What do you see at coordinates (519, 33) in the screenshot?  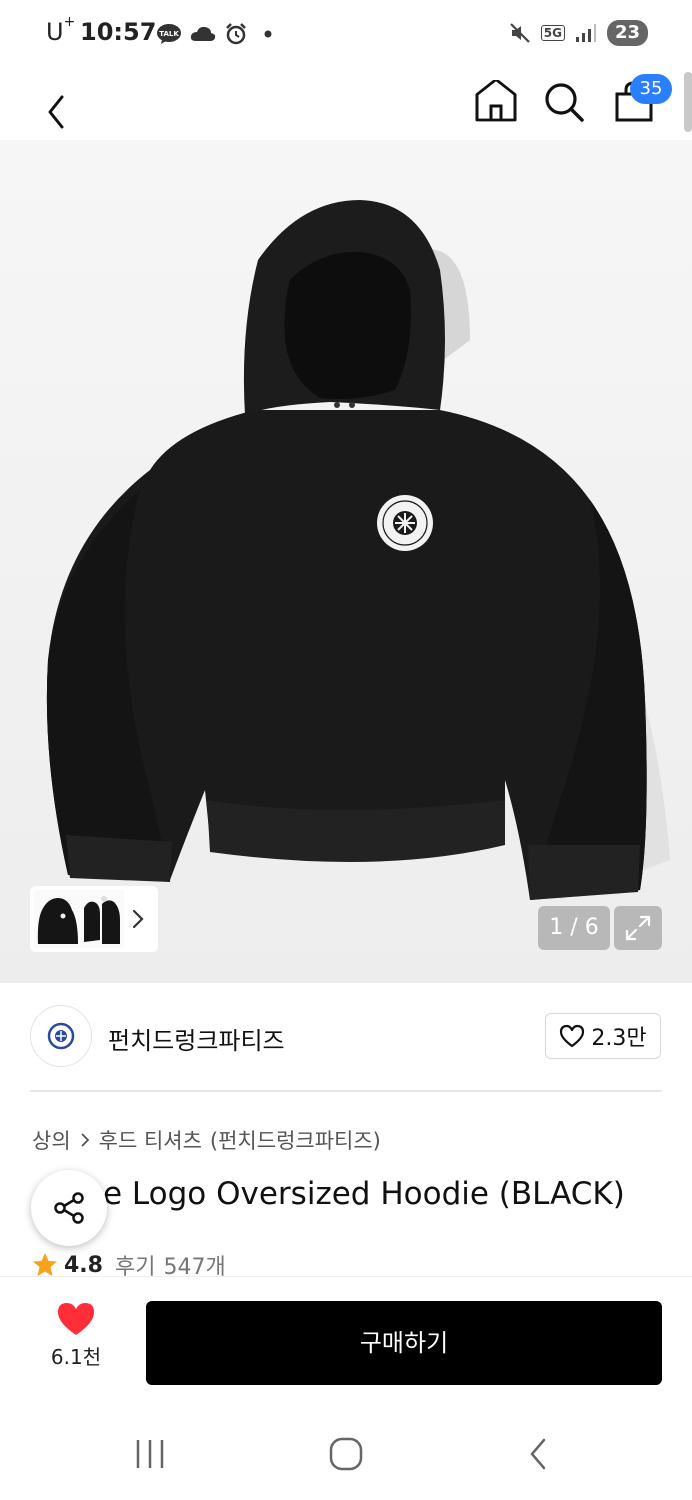 I see `mute-icon` at bounding box center [519, 33].